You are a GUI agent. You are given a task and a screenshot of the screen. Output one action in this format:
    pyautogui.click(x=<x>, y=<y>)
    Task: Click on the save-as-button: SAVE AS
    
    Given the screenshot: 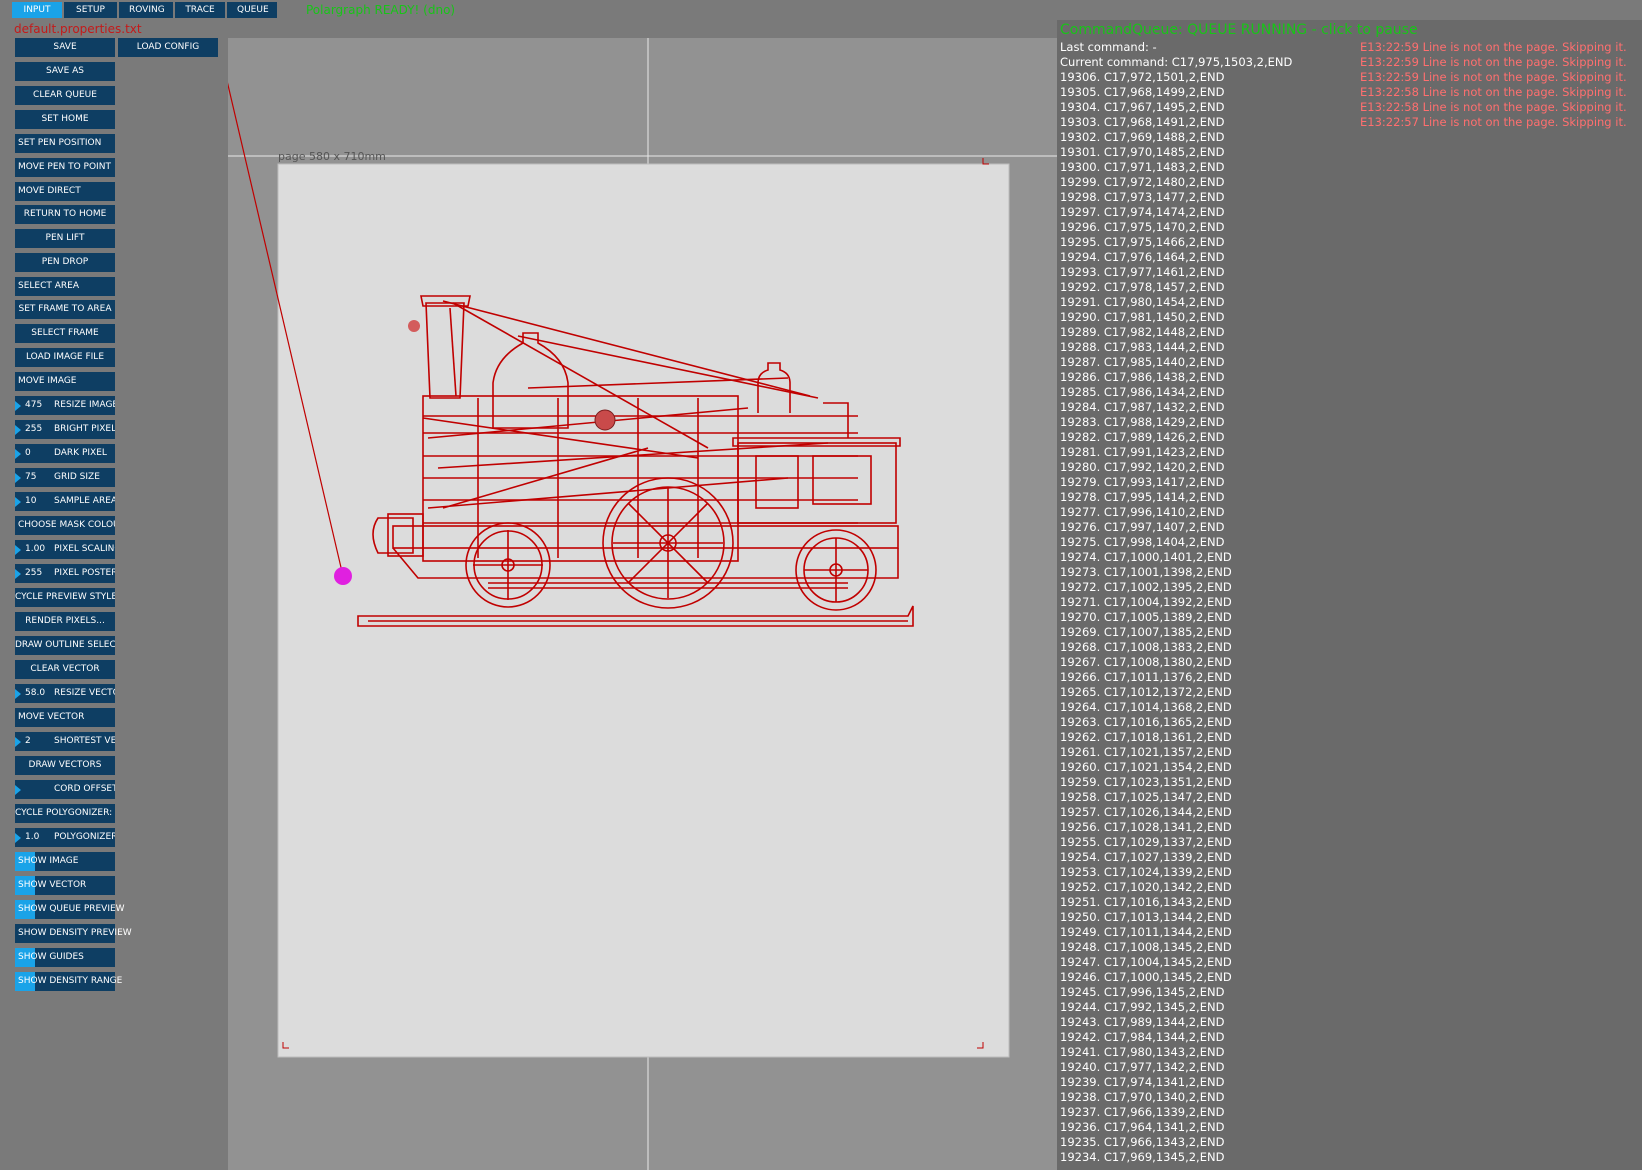 What is the action you would take?
    pyautogui.click(x=65, y=71)
    